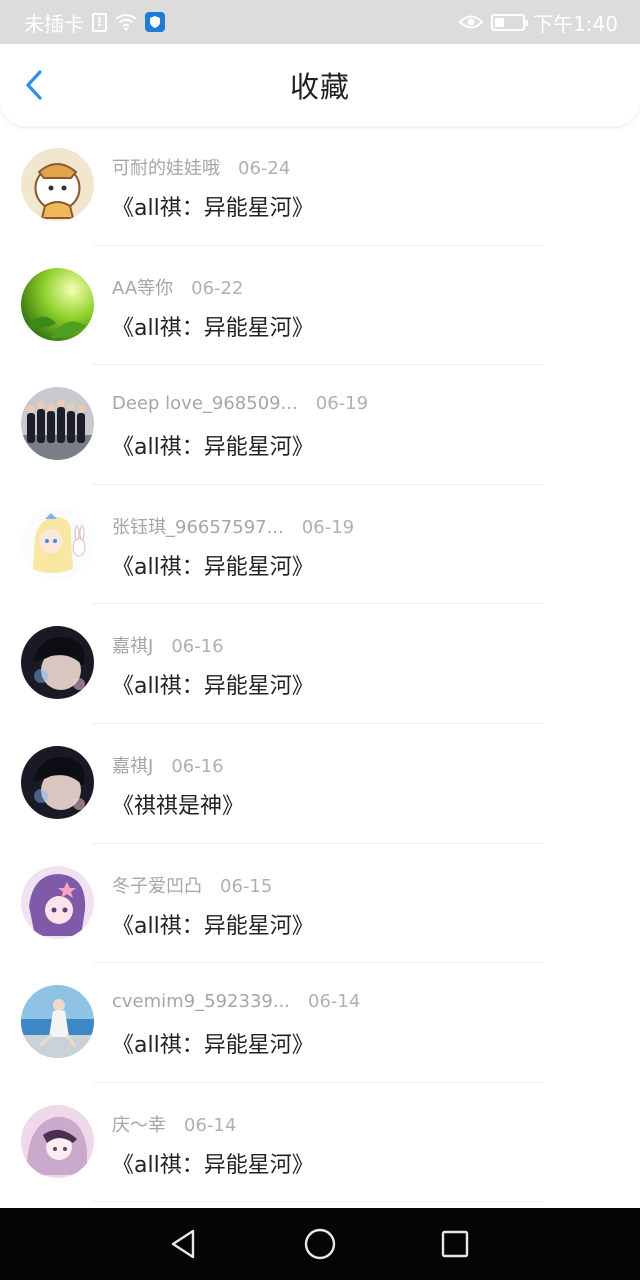 This screenshot has height=1280, width=640. What do you see at coordinates (366, 188) in the screenshot?
I see `item-text: 可耐的娃娃哦 06-24 《all祺：异能星河》` at bounding box center [366, 188].